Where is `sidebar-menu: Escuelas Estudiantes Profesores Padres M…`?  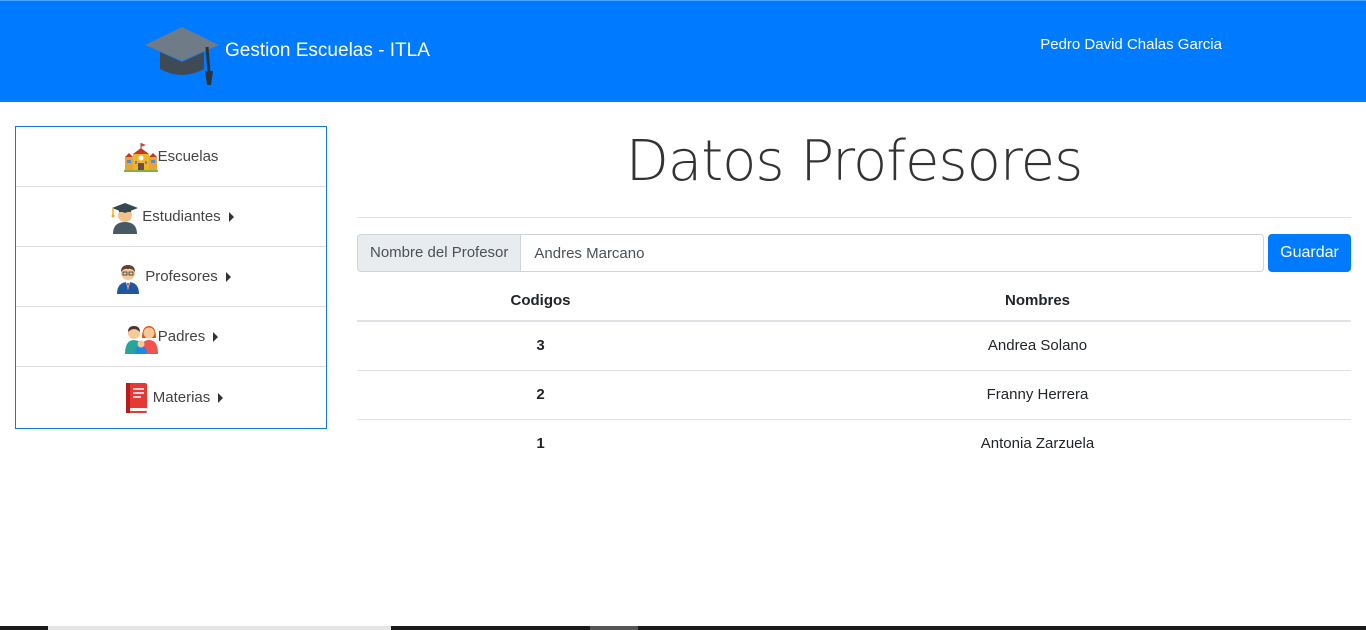 sidebar-menu: Escuelas Estudiantes Profesores Padres M… is located at coordinates (171, 277).